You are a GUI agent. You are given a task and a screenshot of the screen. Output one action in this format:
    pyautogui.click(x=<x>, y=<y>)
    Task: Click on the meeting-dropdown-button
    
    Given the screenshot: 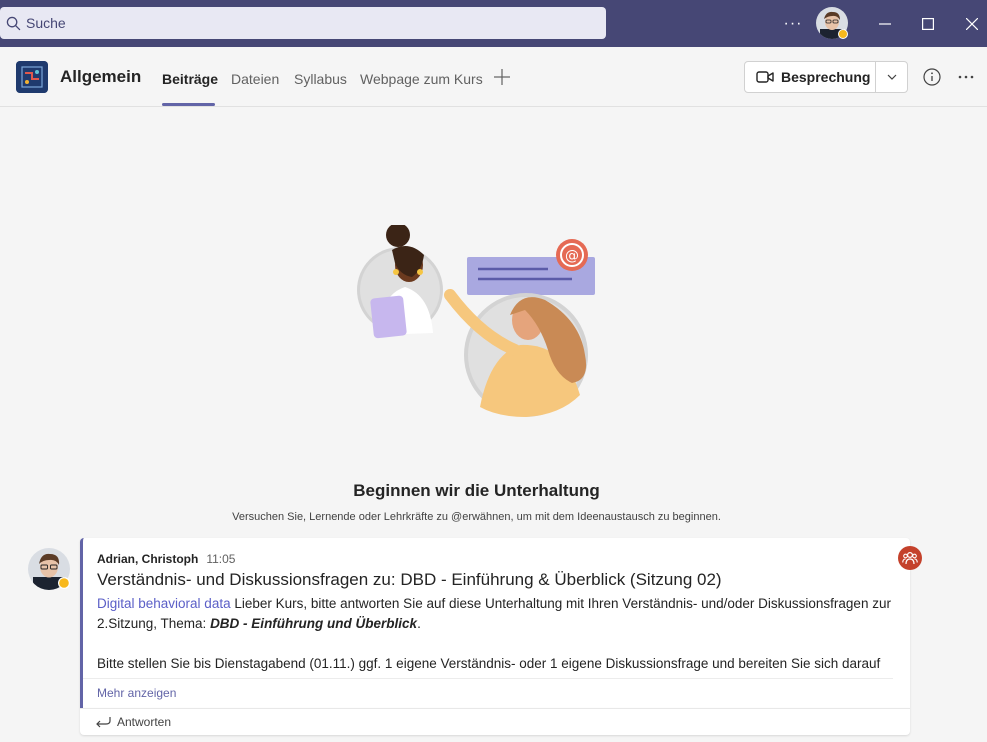 What is the action you would take?
    pyautogui.click(x=891, y=77)
    